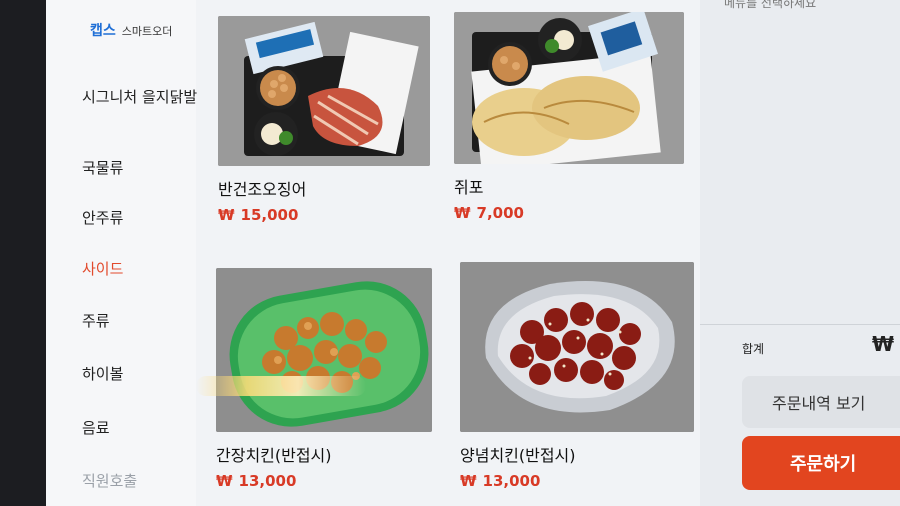 This screenshot has width=900, height=506. I want to click on brand-logo: 캡스, so click(103, 31).